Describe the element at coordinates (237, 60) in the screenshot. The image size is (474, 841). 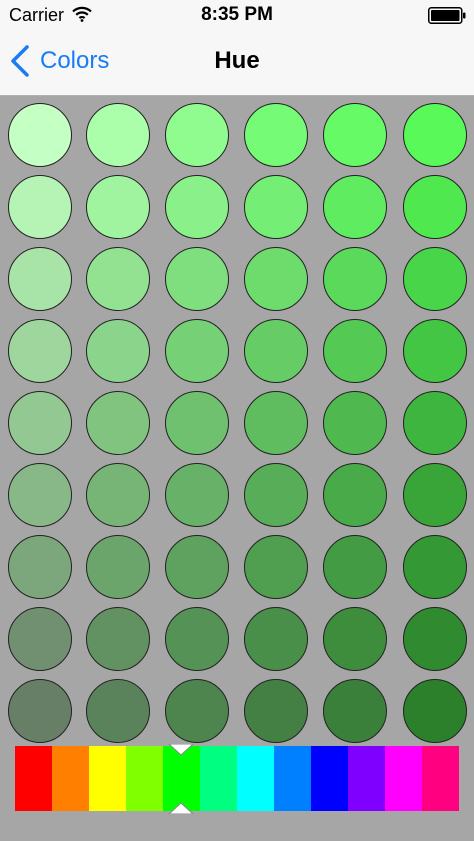
I see `page-title: Hue` at that location.